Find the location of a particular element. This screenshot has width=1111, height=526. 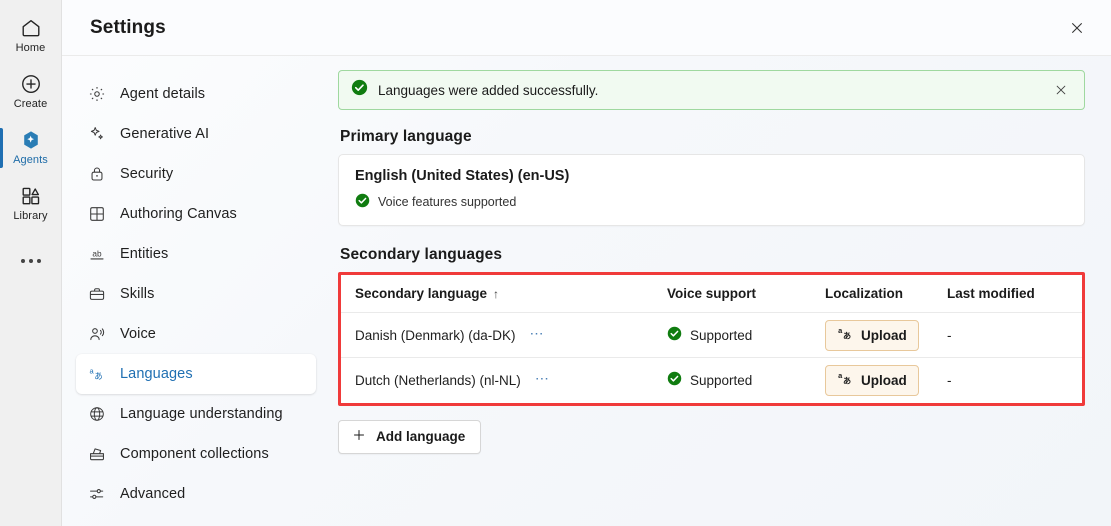

primary-language-status-text: Voice features supported is located at coordinates (447, 202).